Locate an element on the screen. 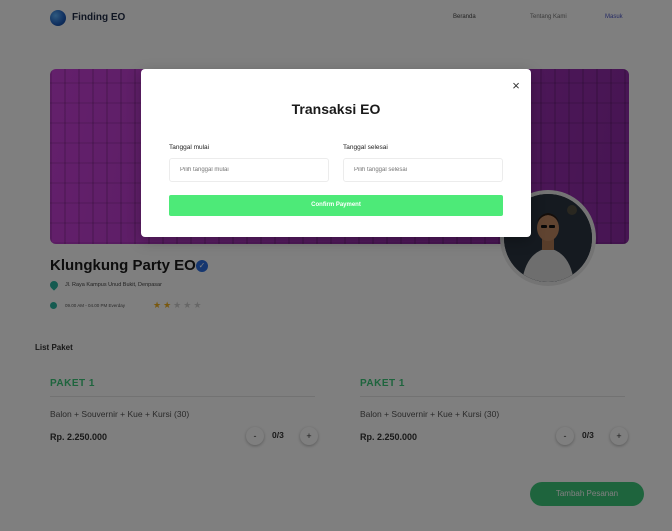 This screenshot has width=672, height=531. end-date-input is located at coordinates (423, 170).